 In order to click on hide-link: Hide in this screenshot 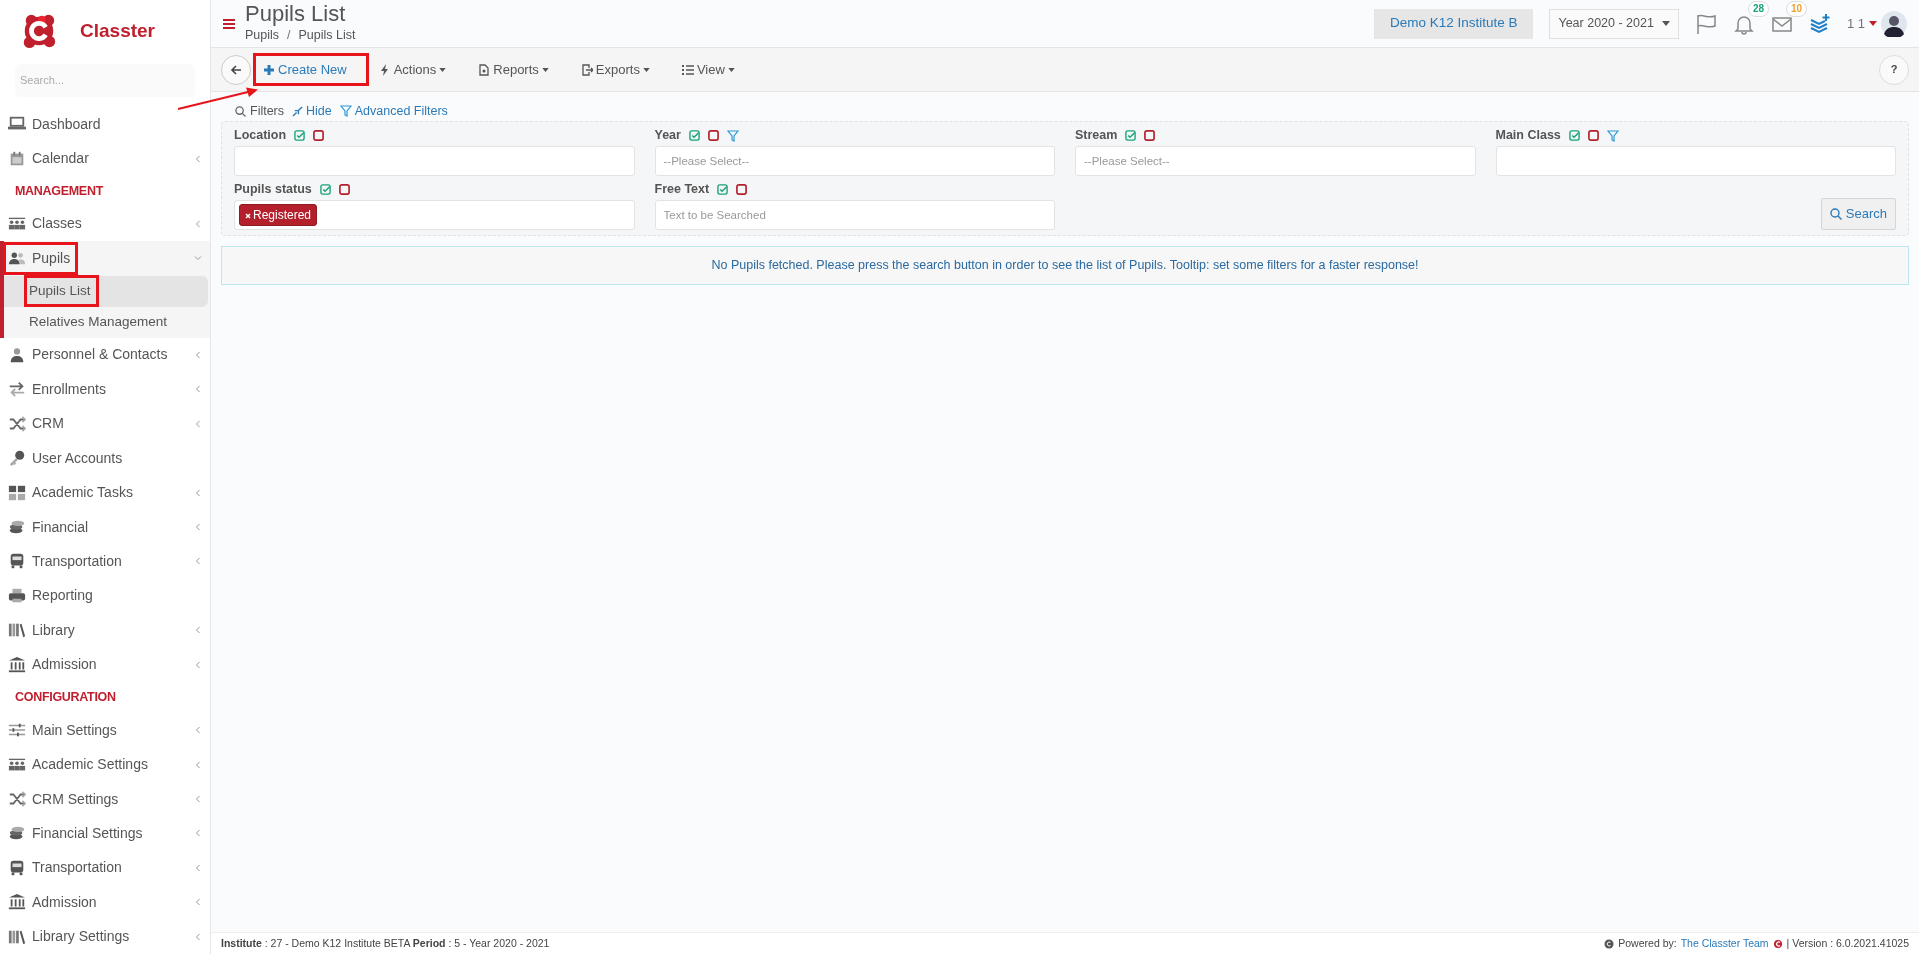, I will do `click(312, 111)`.